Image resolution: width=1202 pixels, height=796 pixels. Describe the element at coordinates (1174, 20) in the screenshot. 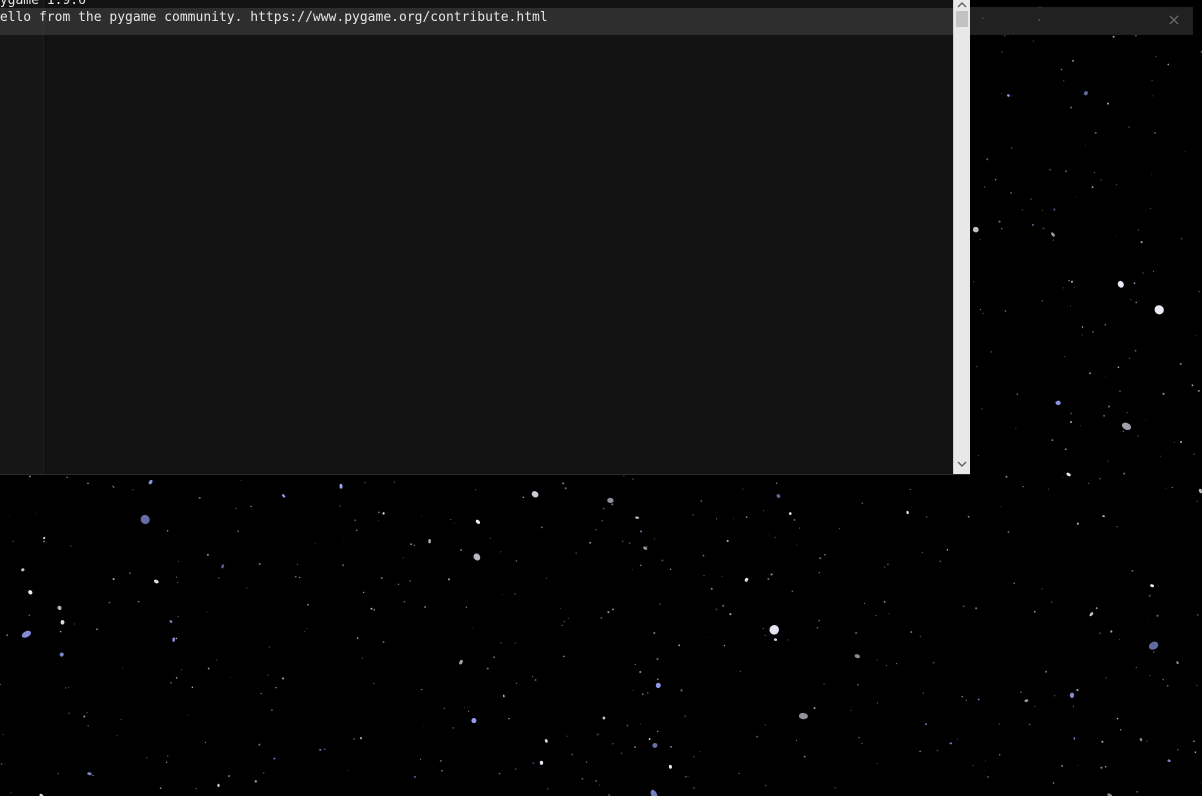

I see `close-icon: ×` at that location.